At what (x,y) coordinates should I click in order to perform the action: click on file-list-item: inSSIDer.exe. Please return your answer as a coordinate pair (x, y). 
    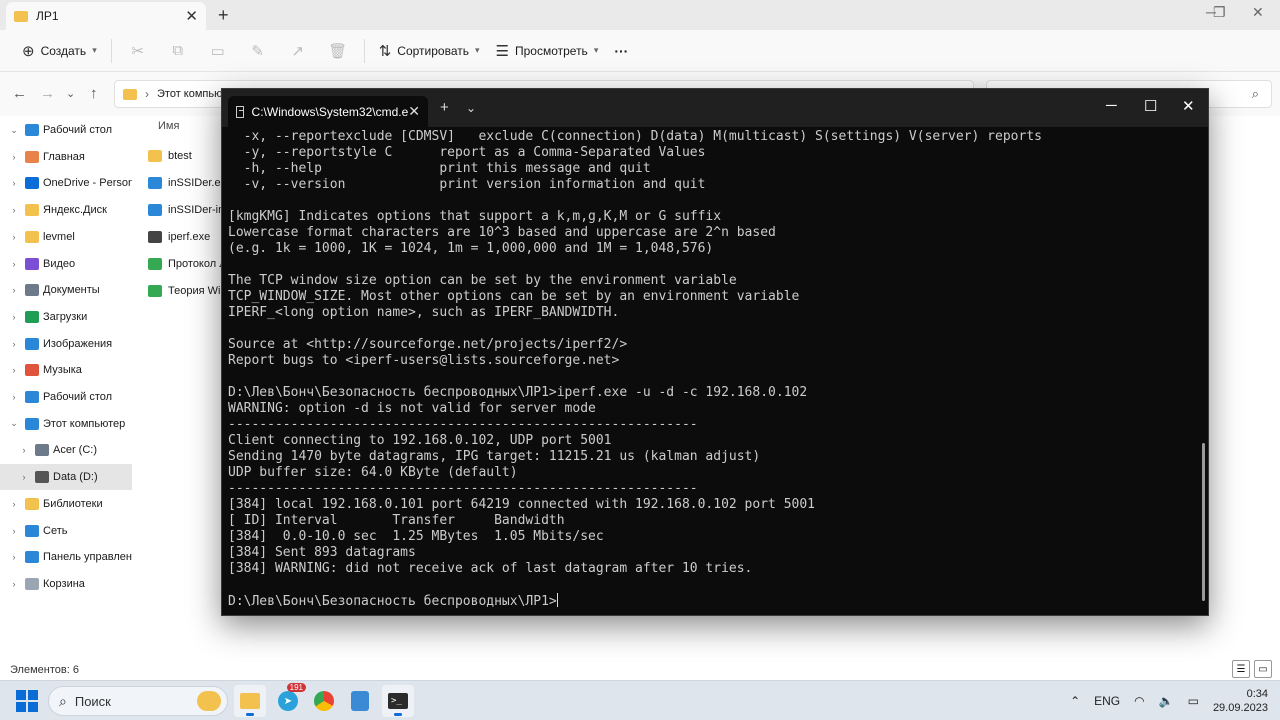
    Looking at the image, I should click on (190, 183).